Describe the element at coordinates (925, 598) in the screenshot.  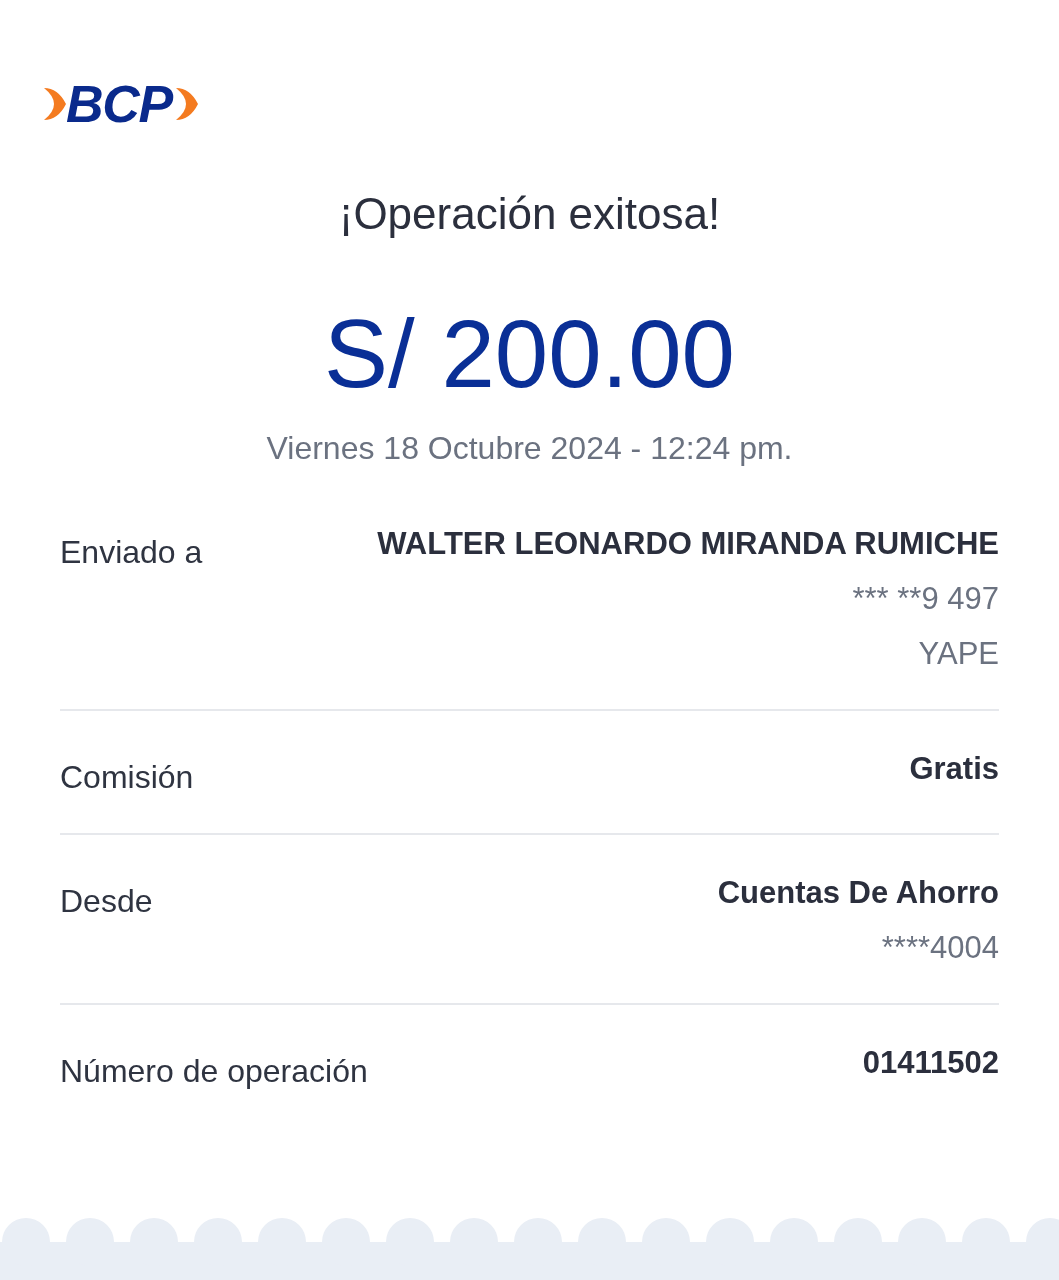
I see `row-detail: *** **9 497` at that location.